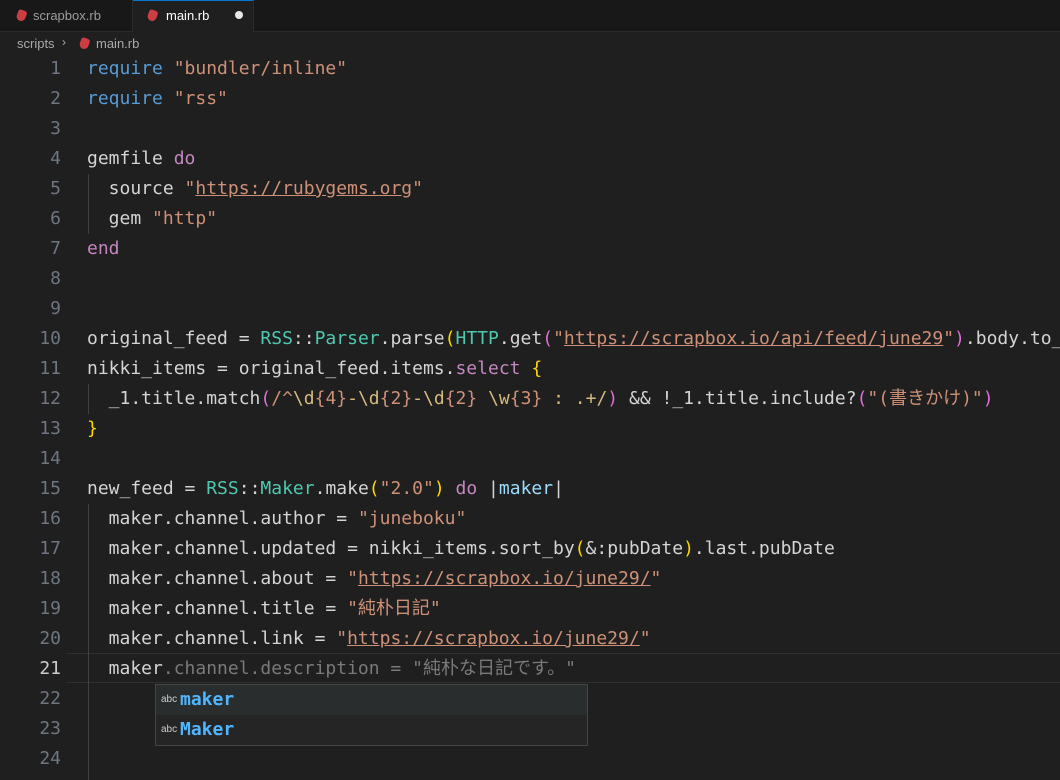 This screenshot has height=780, width=1060. What do you see at coordinates (55, 188) in the screenshot?
I see `line-number: 5` at bounding box center [55, 188].